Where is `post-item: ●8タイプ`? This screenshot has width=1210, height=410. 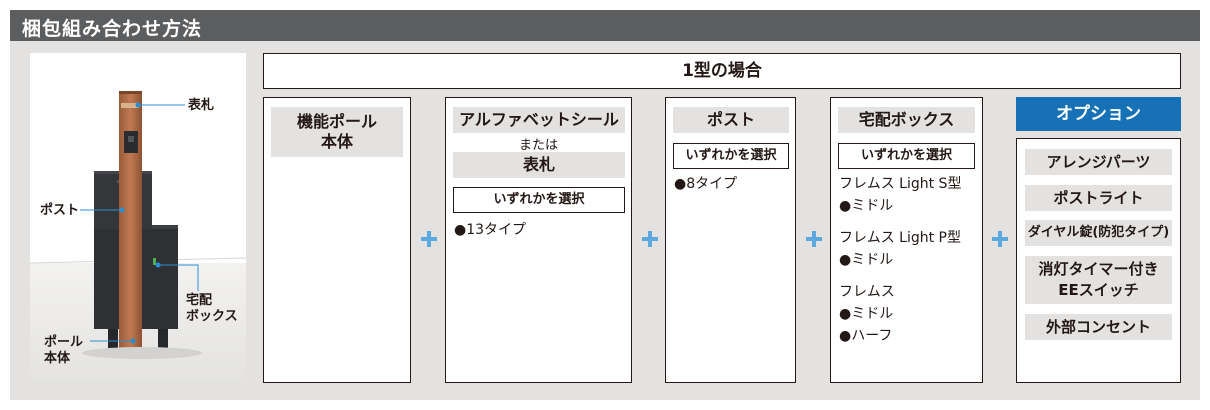 post-item: ●8タイプ is located at coordinates (706, 184).